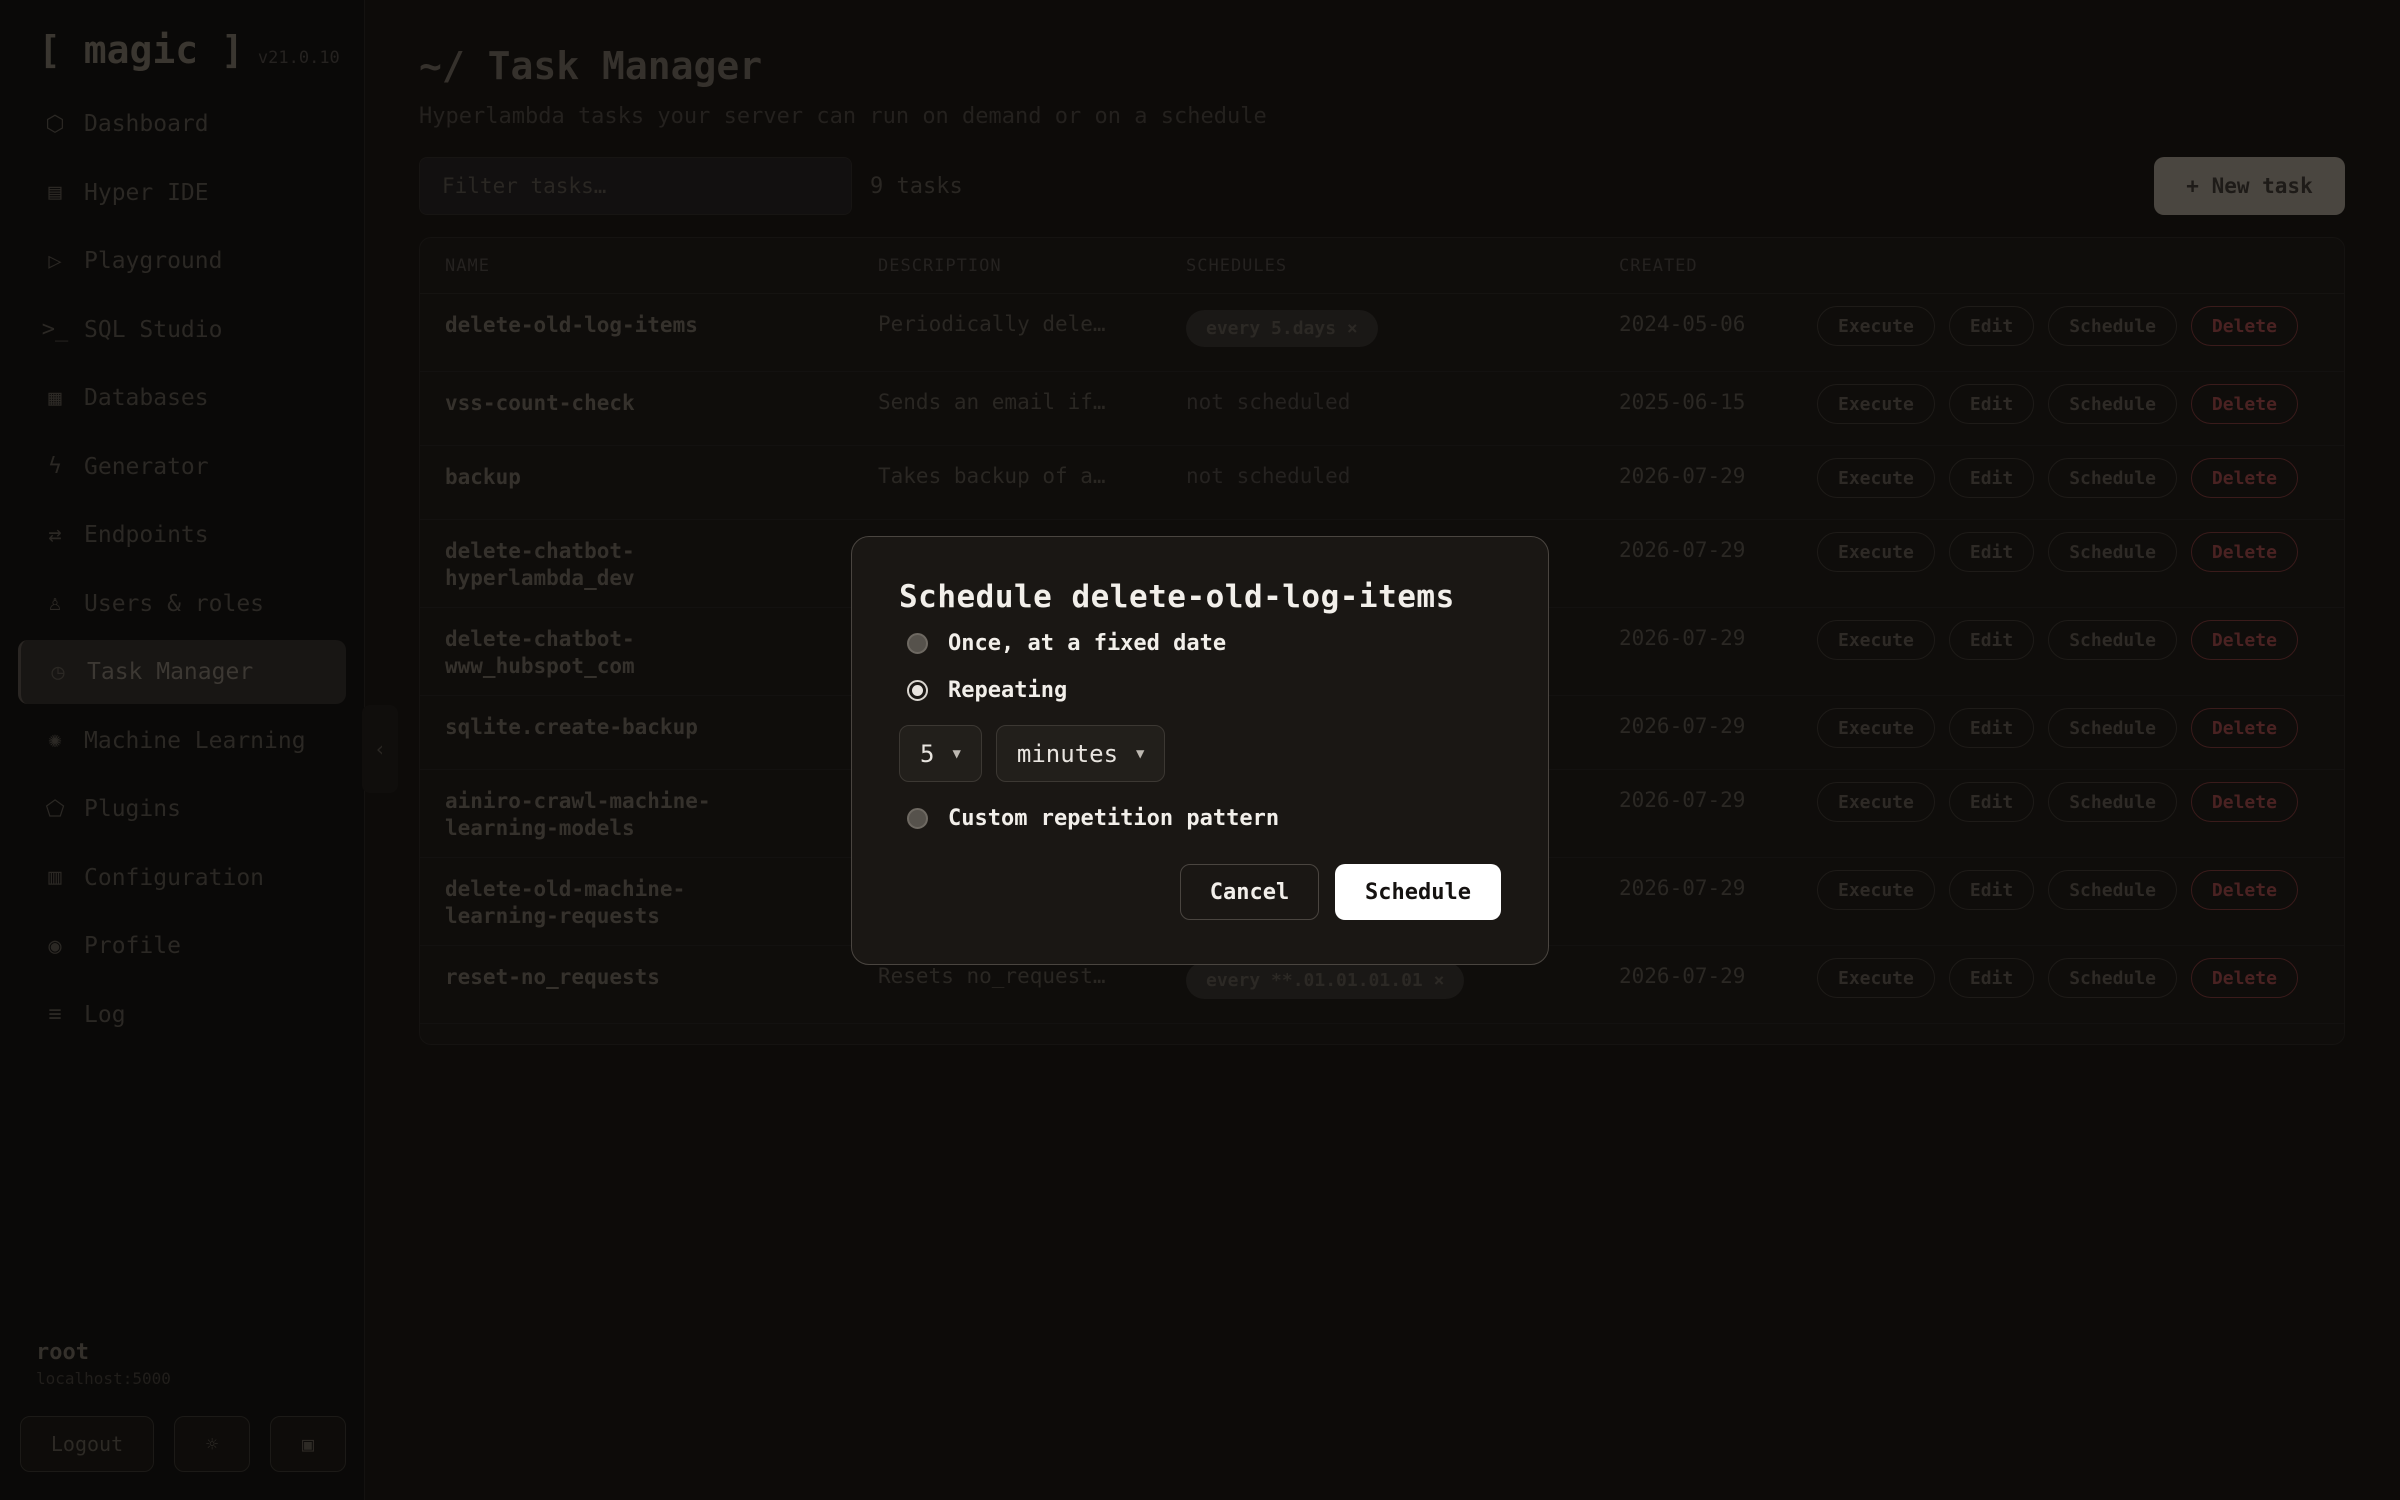 The image size is (2400, 1500). What do you see at coordinates (1114, 818) in the screenshot?
I see `option-custom-label: Custom repetition pattern` at bounding box center [1114, 818].